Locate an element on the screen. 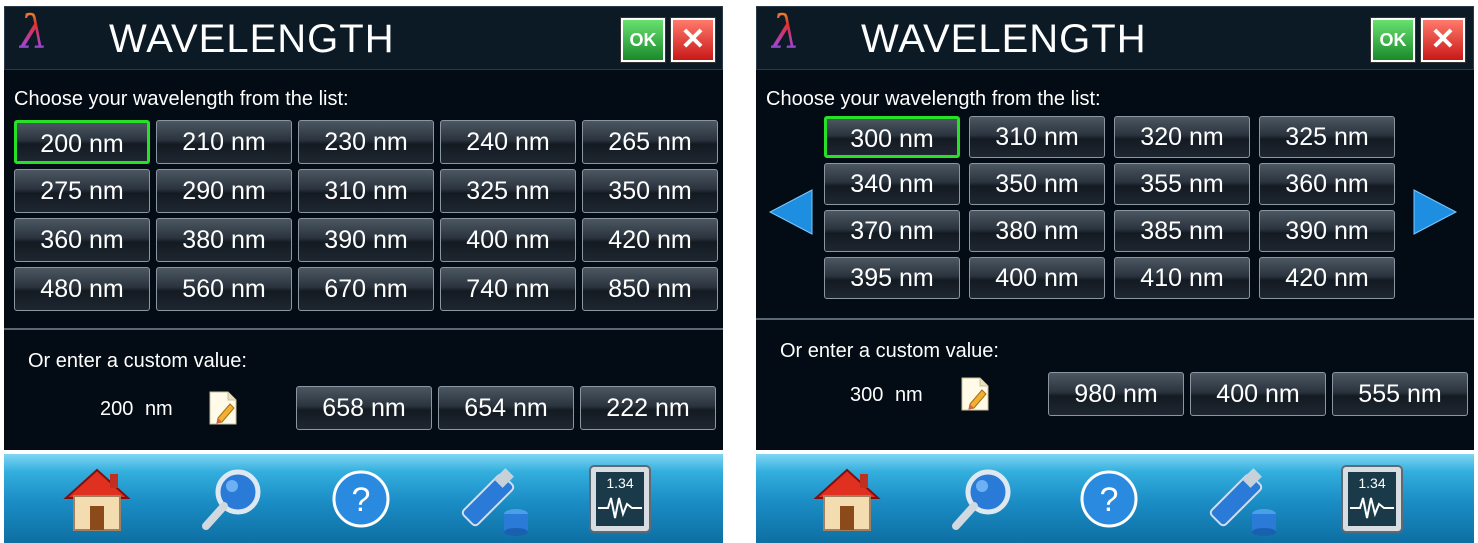  custom-value-display: 200 nm is located at coordinates (136, 409).